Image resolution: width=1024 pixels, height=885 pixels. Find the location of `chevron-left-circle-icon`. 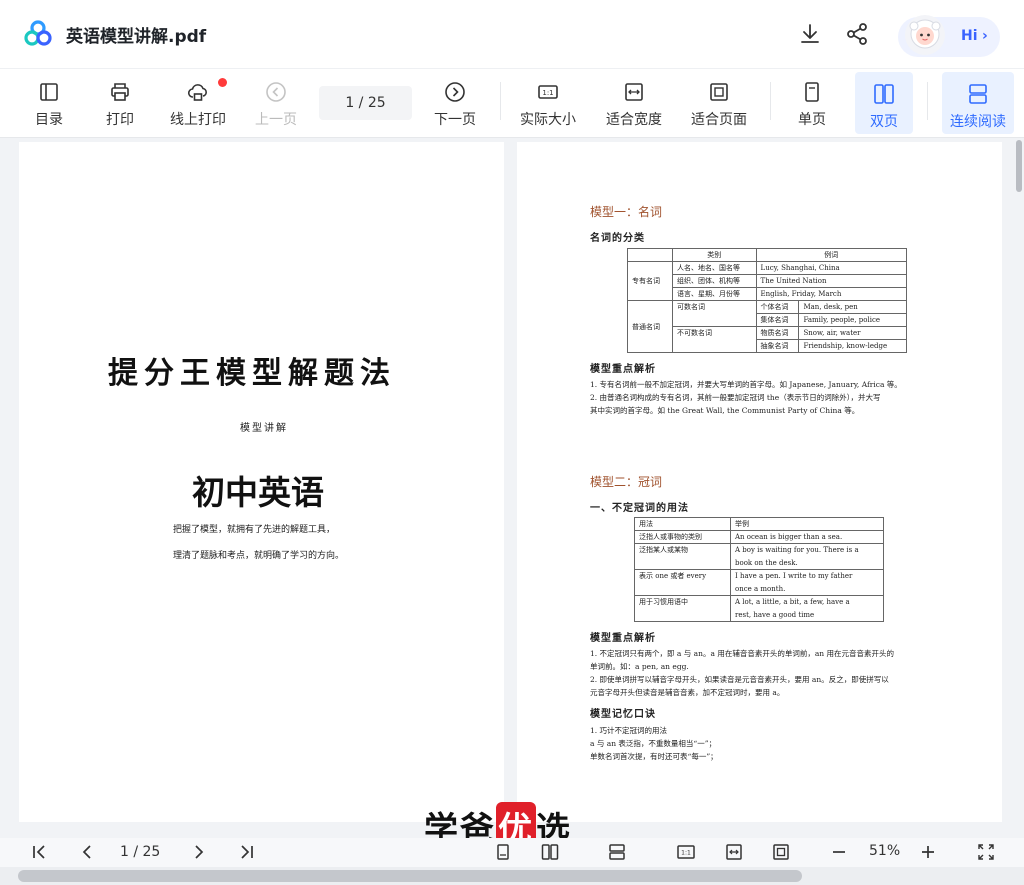

chevron-left-circle-icon is located at coordinates (276, 92).